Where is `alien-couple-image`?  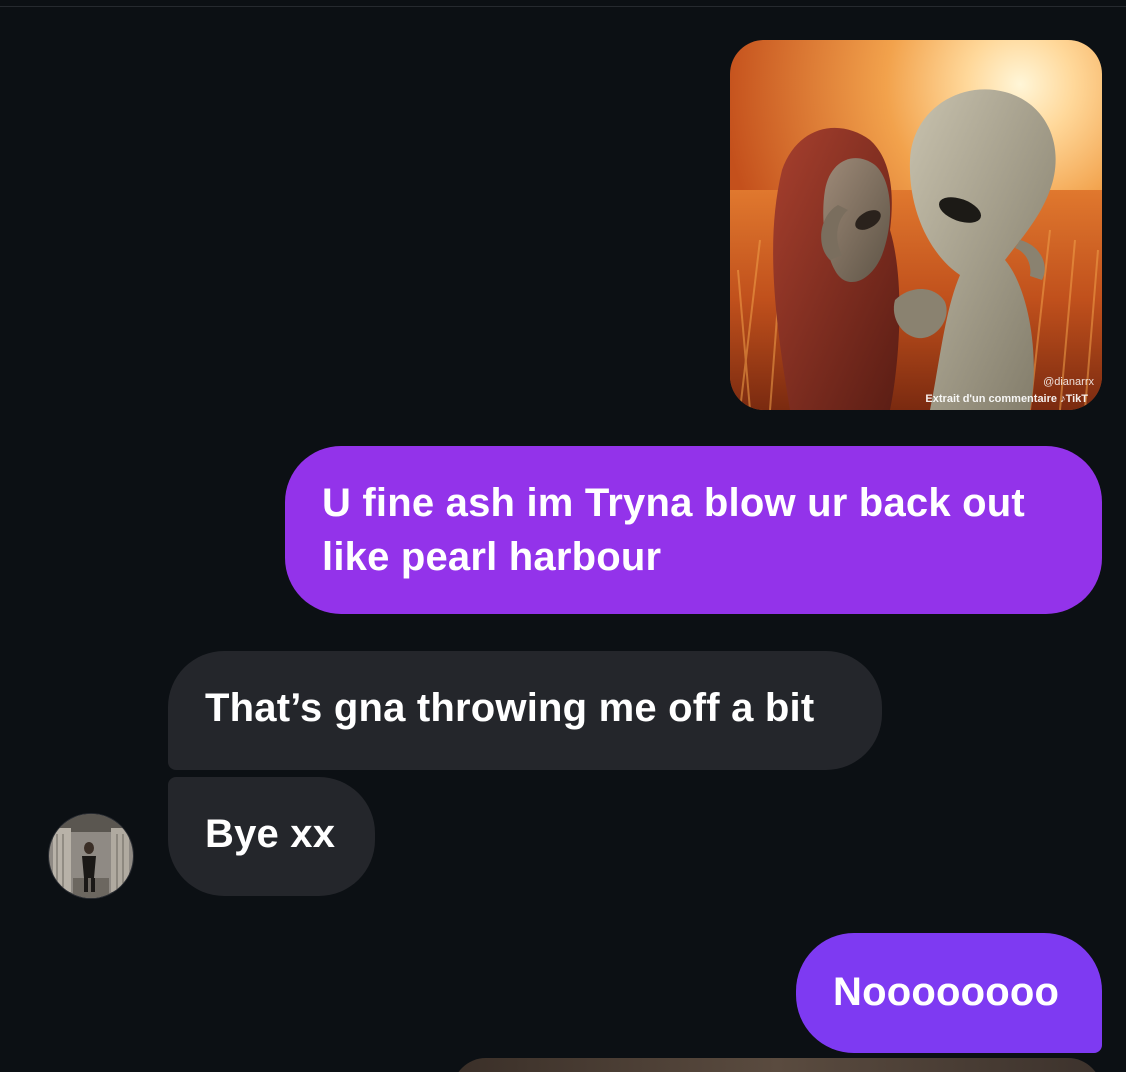 alien-couple-image is located at coordinates (916, 225).